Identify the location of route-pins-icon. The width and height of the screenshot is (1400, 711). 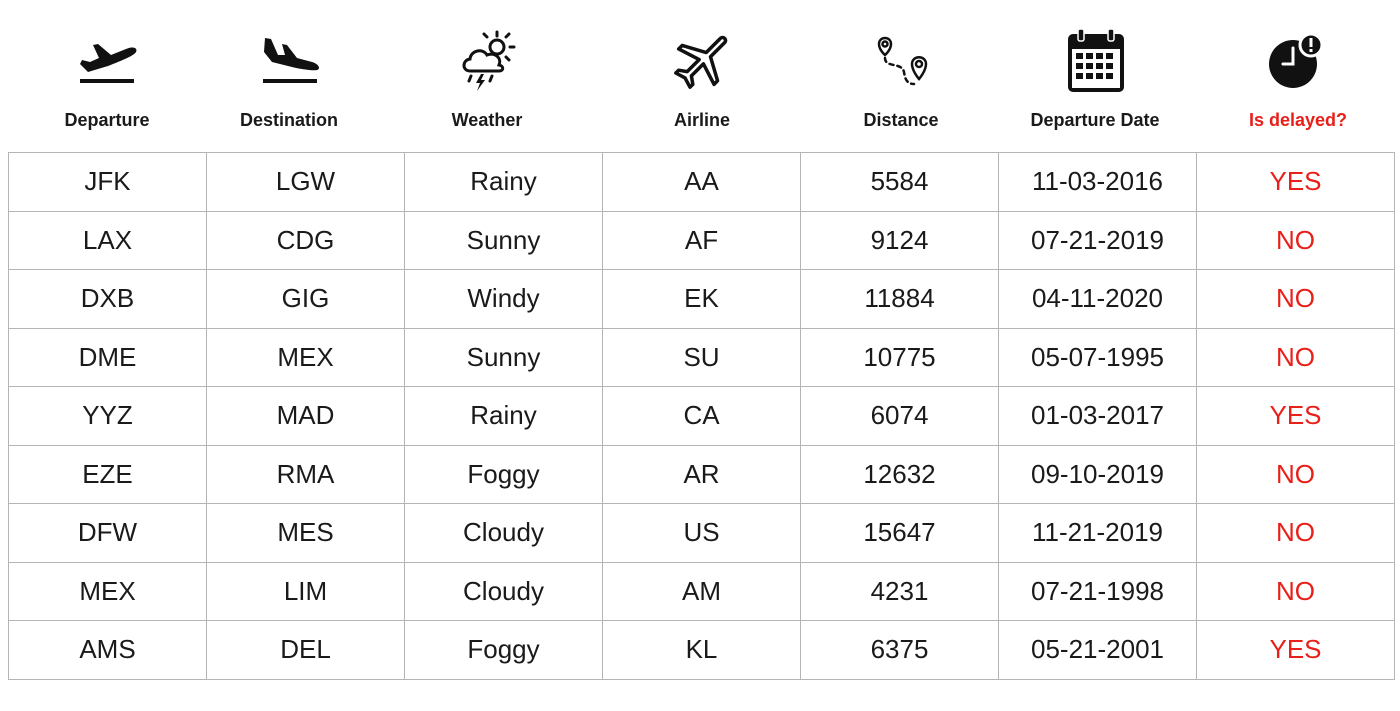
(901, 61).